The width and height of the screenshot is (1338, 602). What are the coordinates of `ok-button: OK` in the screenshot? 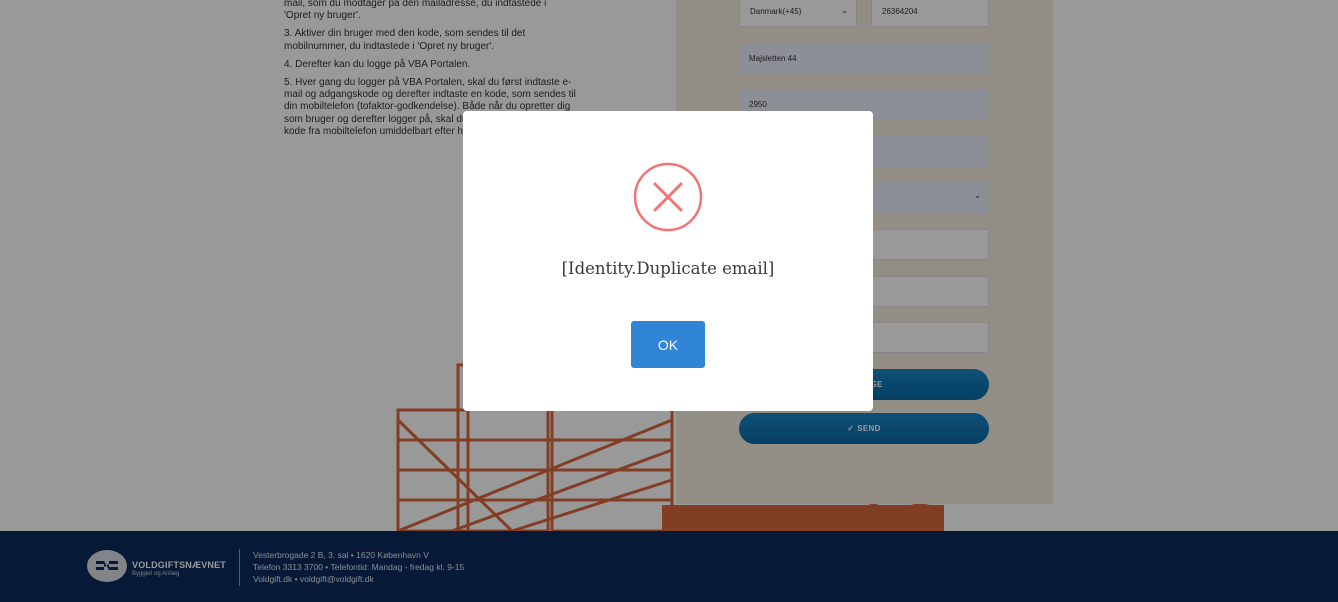 It's located at (668, 344).